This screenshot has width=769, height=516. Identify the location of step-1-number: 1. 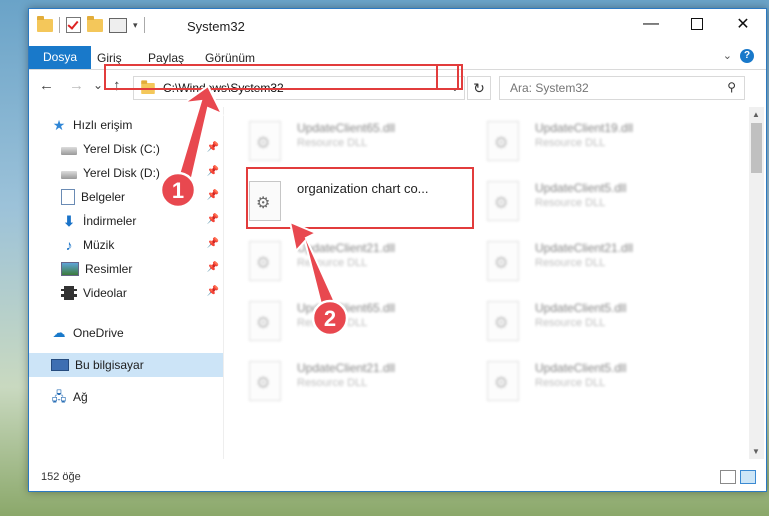
(178, 190).